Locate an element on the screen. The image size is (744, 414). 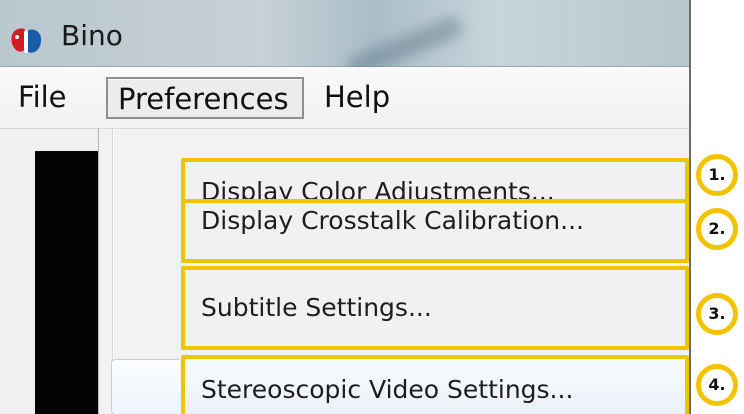
menu-file: File is located at coordinates (42, 98).